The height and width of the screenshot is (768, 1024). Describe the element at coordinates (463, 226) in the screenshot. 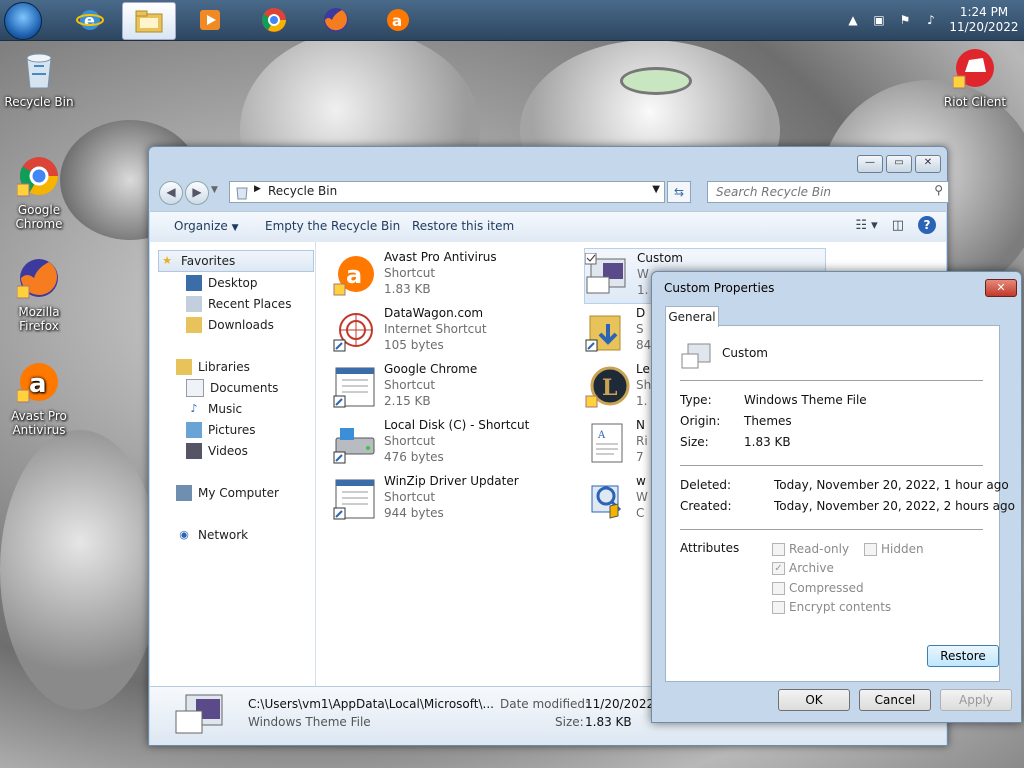

I see `restore-item-button: Restore this item` at that location.